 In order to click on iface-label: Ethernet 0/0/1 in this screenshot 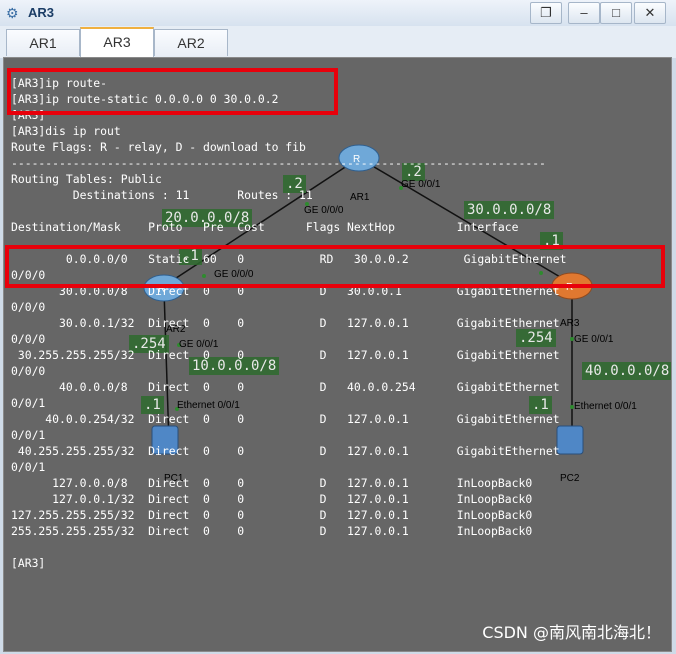, I will do `click(605, 406)`.